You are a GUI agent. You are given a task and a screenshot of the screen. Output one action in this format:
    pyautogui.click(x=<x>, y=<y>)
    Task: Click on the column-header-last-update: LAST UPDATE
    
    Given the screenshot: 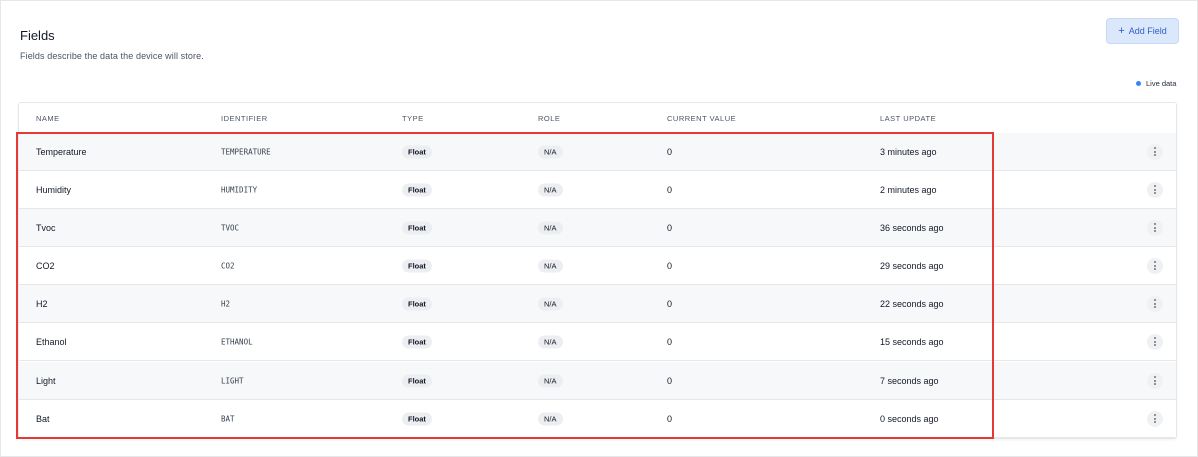 What is the action you would take?
    pyautogui.click(x=908, y=118)
    